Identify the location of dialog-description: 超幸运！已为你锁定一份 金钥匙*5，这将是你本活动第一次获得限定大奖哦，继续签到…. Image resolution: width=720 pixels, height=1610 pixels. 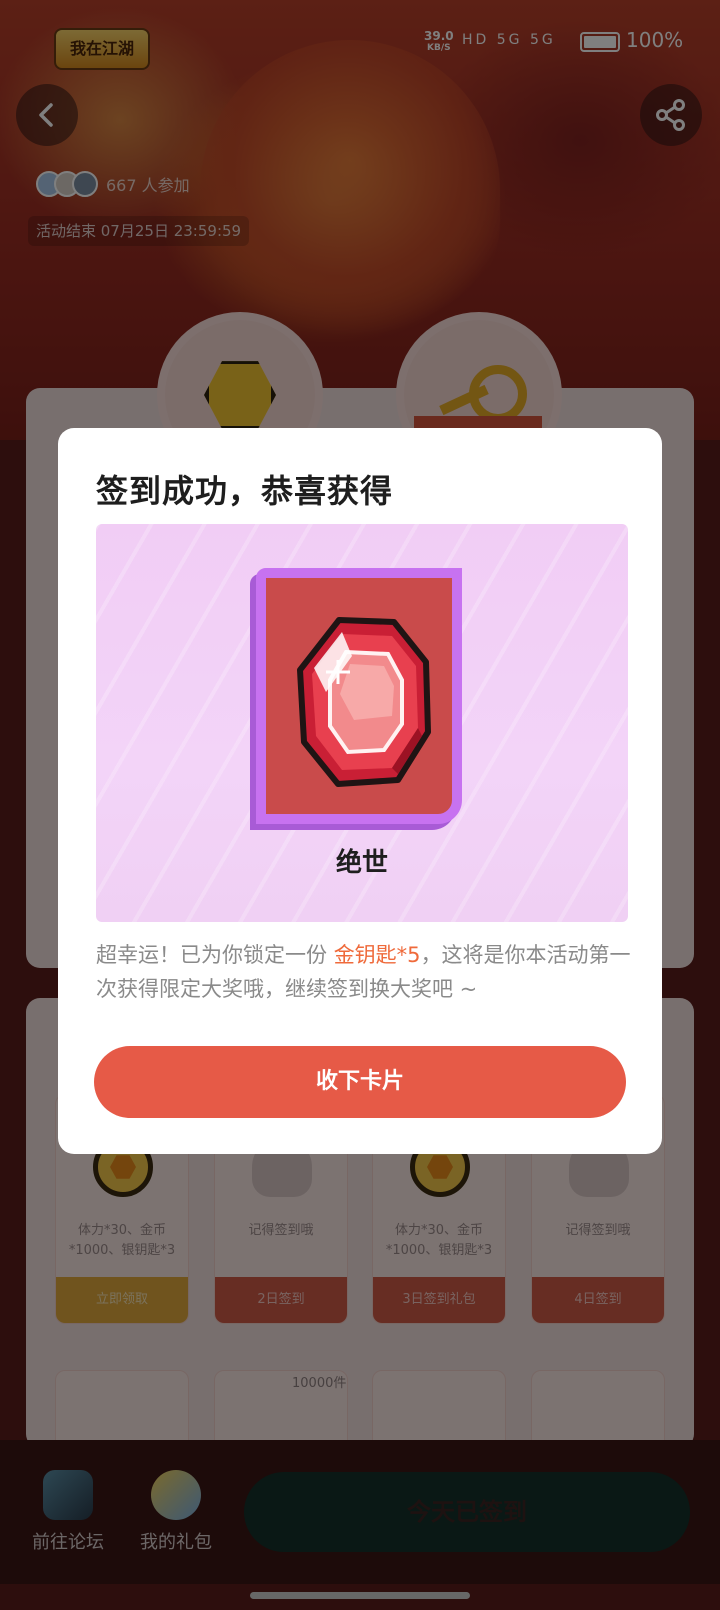
(366, 972).